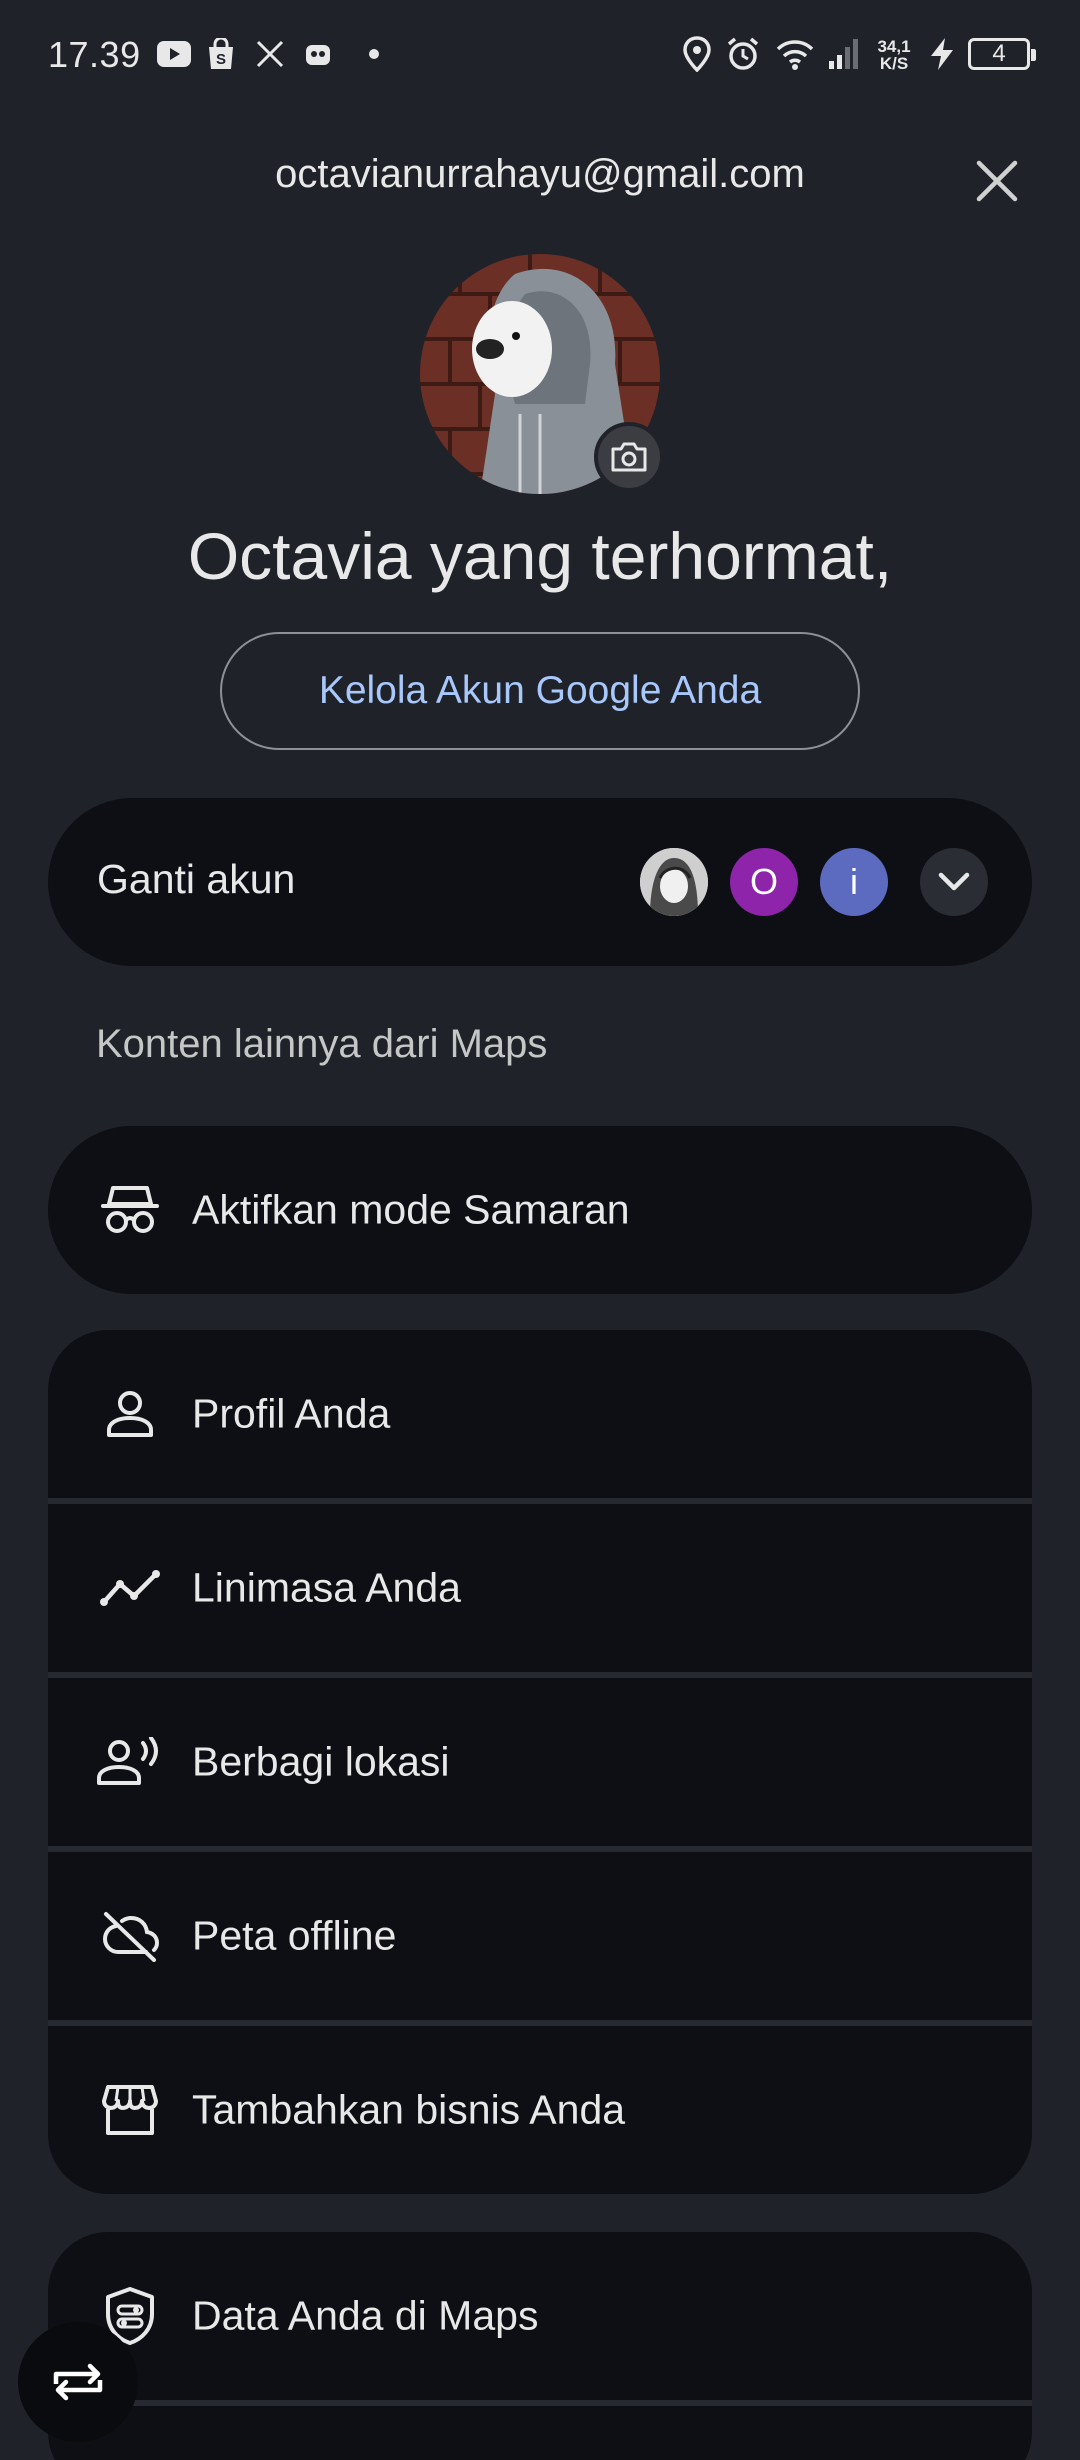 The image size is (1080, 2460). I want to click on dot-icon, so click(374, 54).